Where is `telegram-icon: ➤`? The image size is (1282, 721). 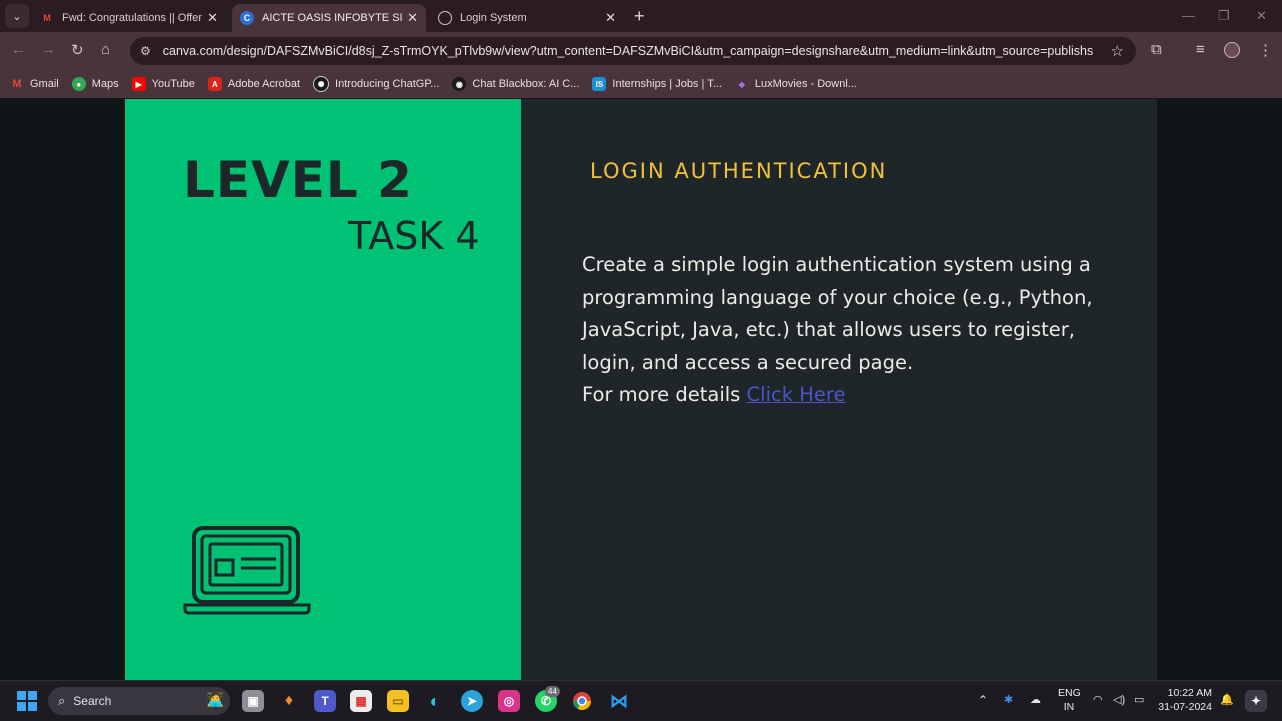 telegram-icon: ➤ is located at coordinates (472, 701).